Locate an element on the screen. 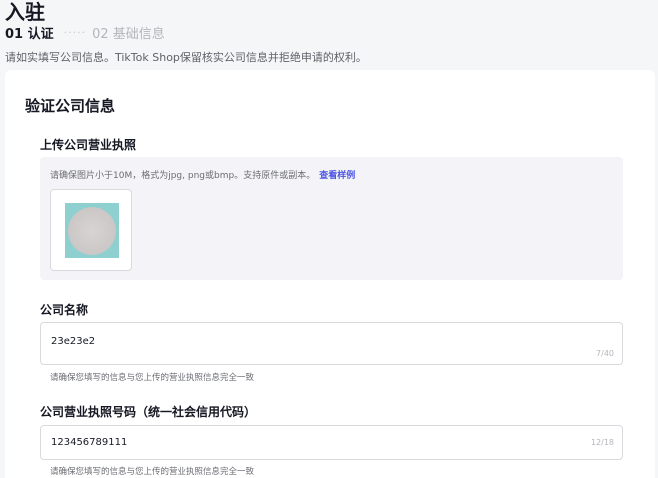 Image resolution: width=658 pixels, height=478 pixels. section-title: 验证公司信息 is located at coordinates (70, 106).